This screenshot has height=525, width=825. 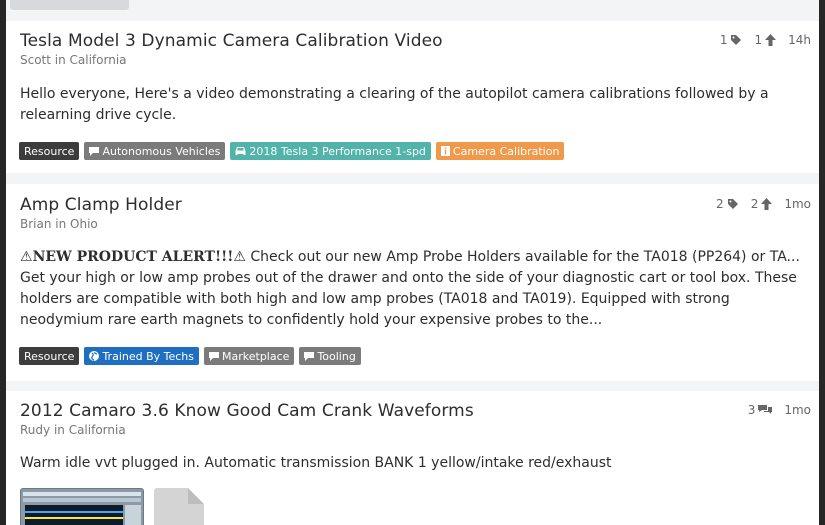 I want to click on tag-marketplace: Marketplace, so click(x=249, y=356).